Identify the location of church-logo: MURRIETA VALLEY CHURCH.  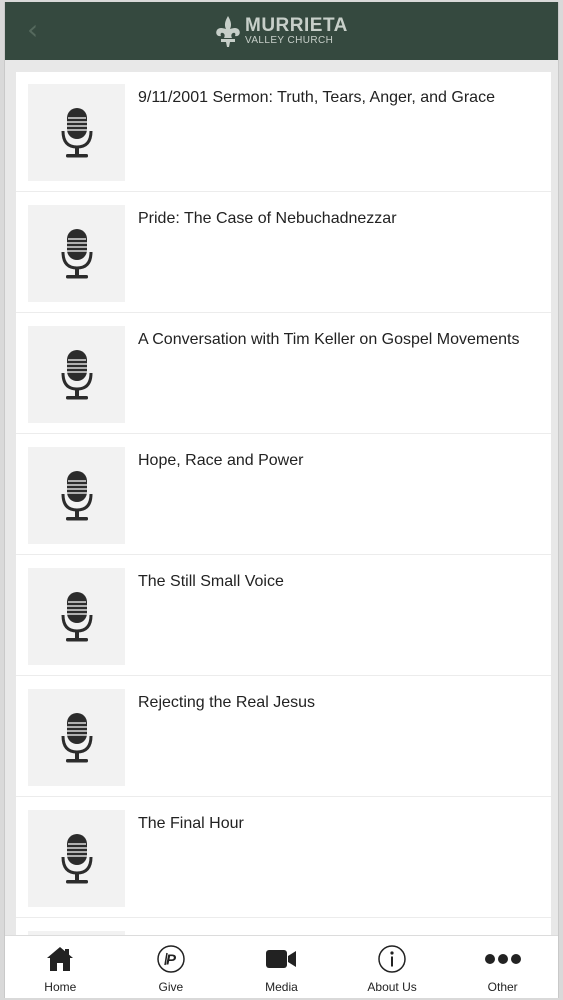
(284, 31).